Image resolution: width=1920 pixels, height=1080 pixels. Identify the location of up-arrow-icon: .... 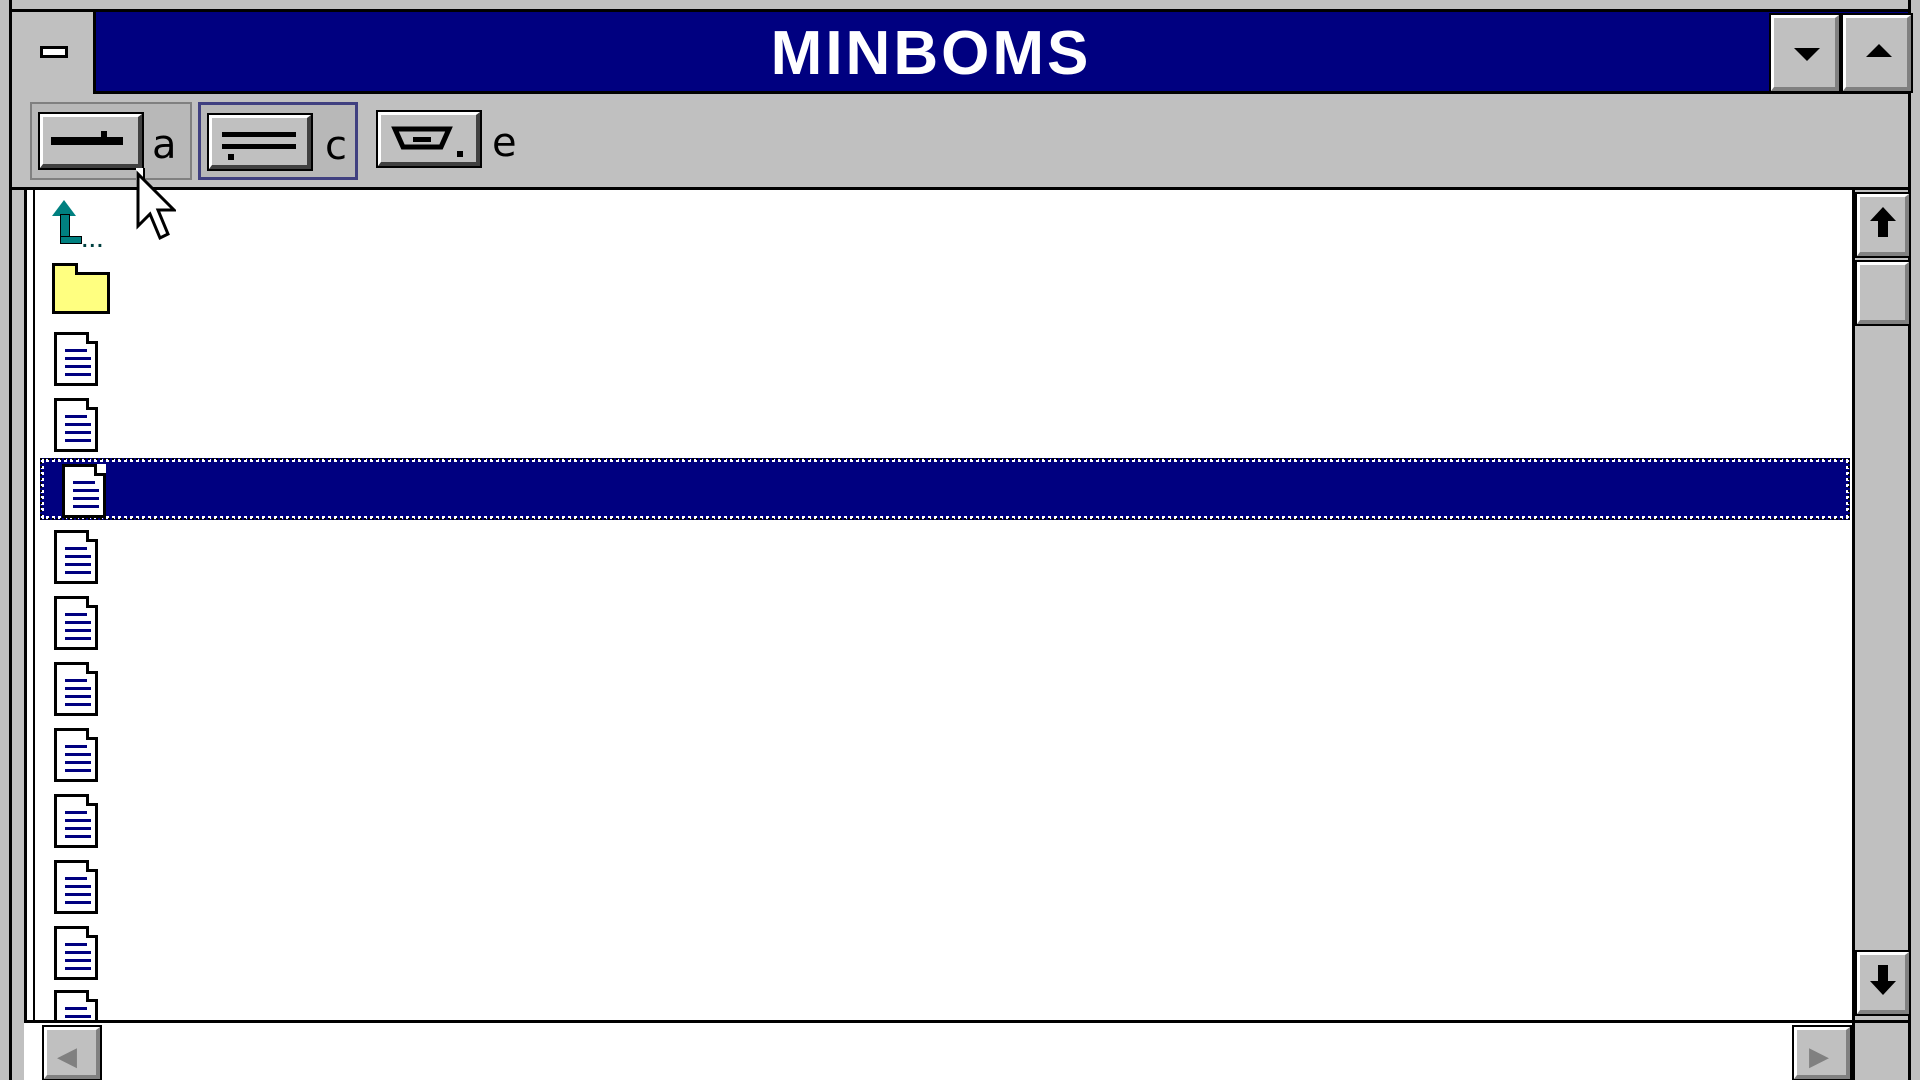
(84, 226).